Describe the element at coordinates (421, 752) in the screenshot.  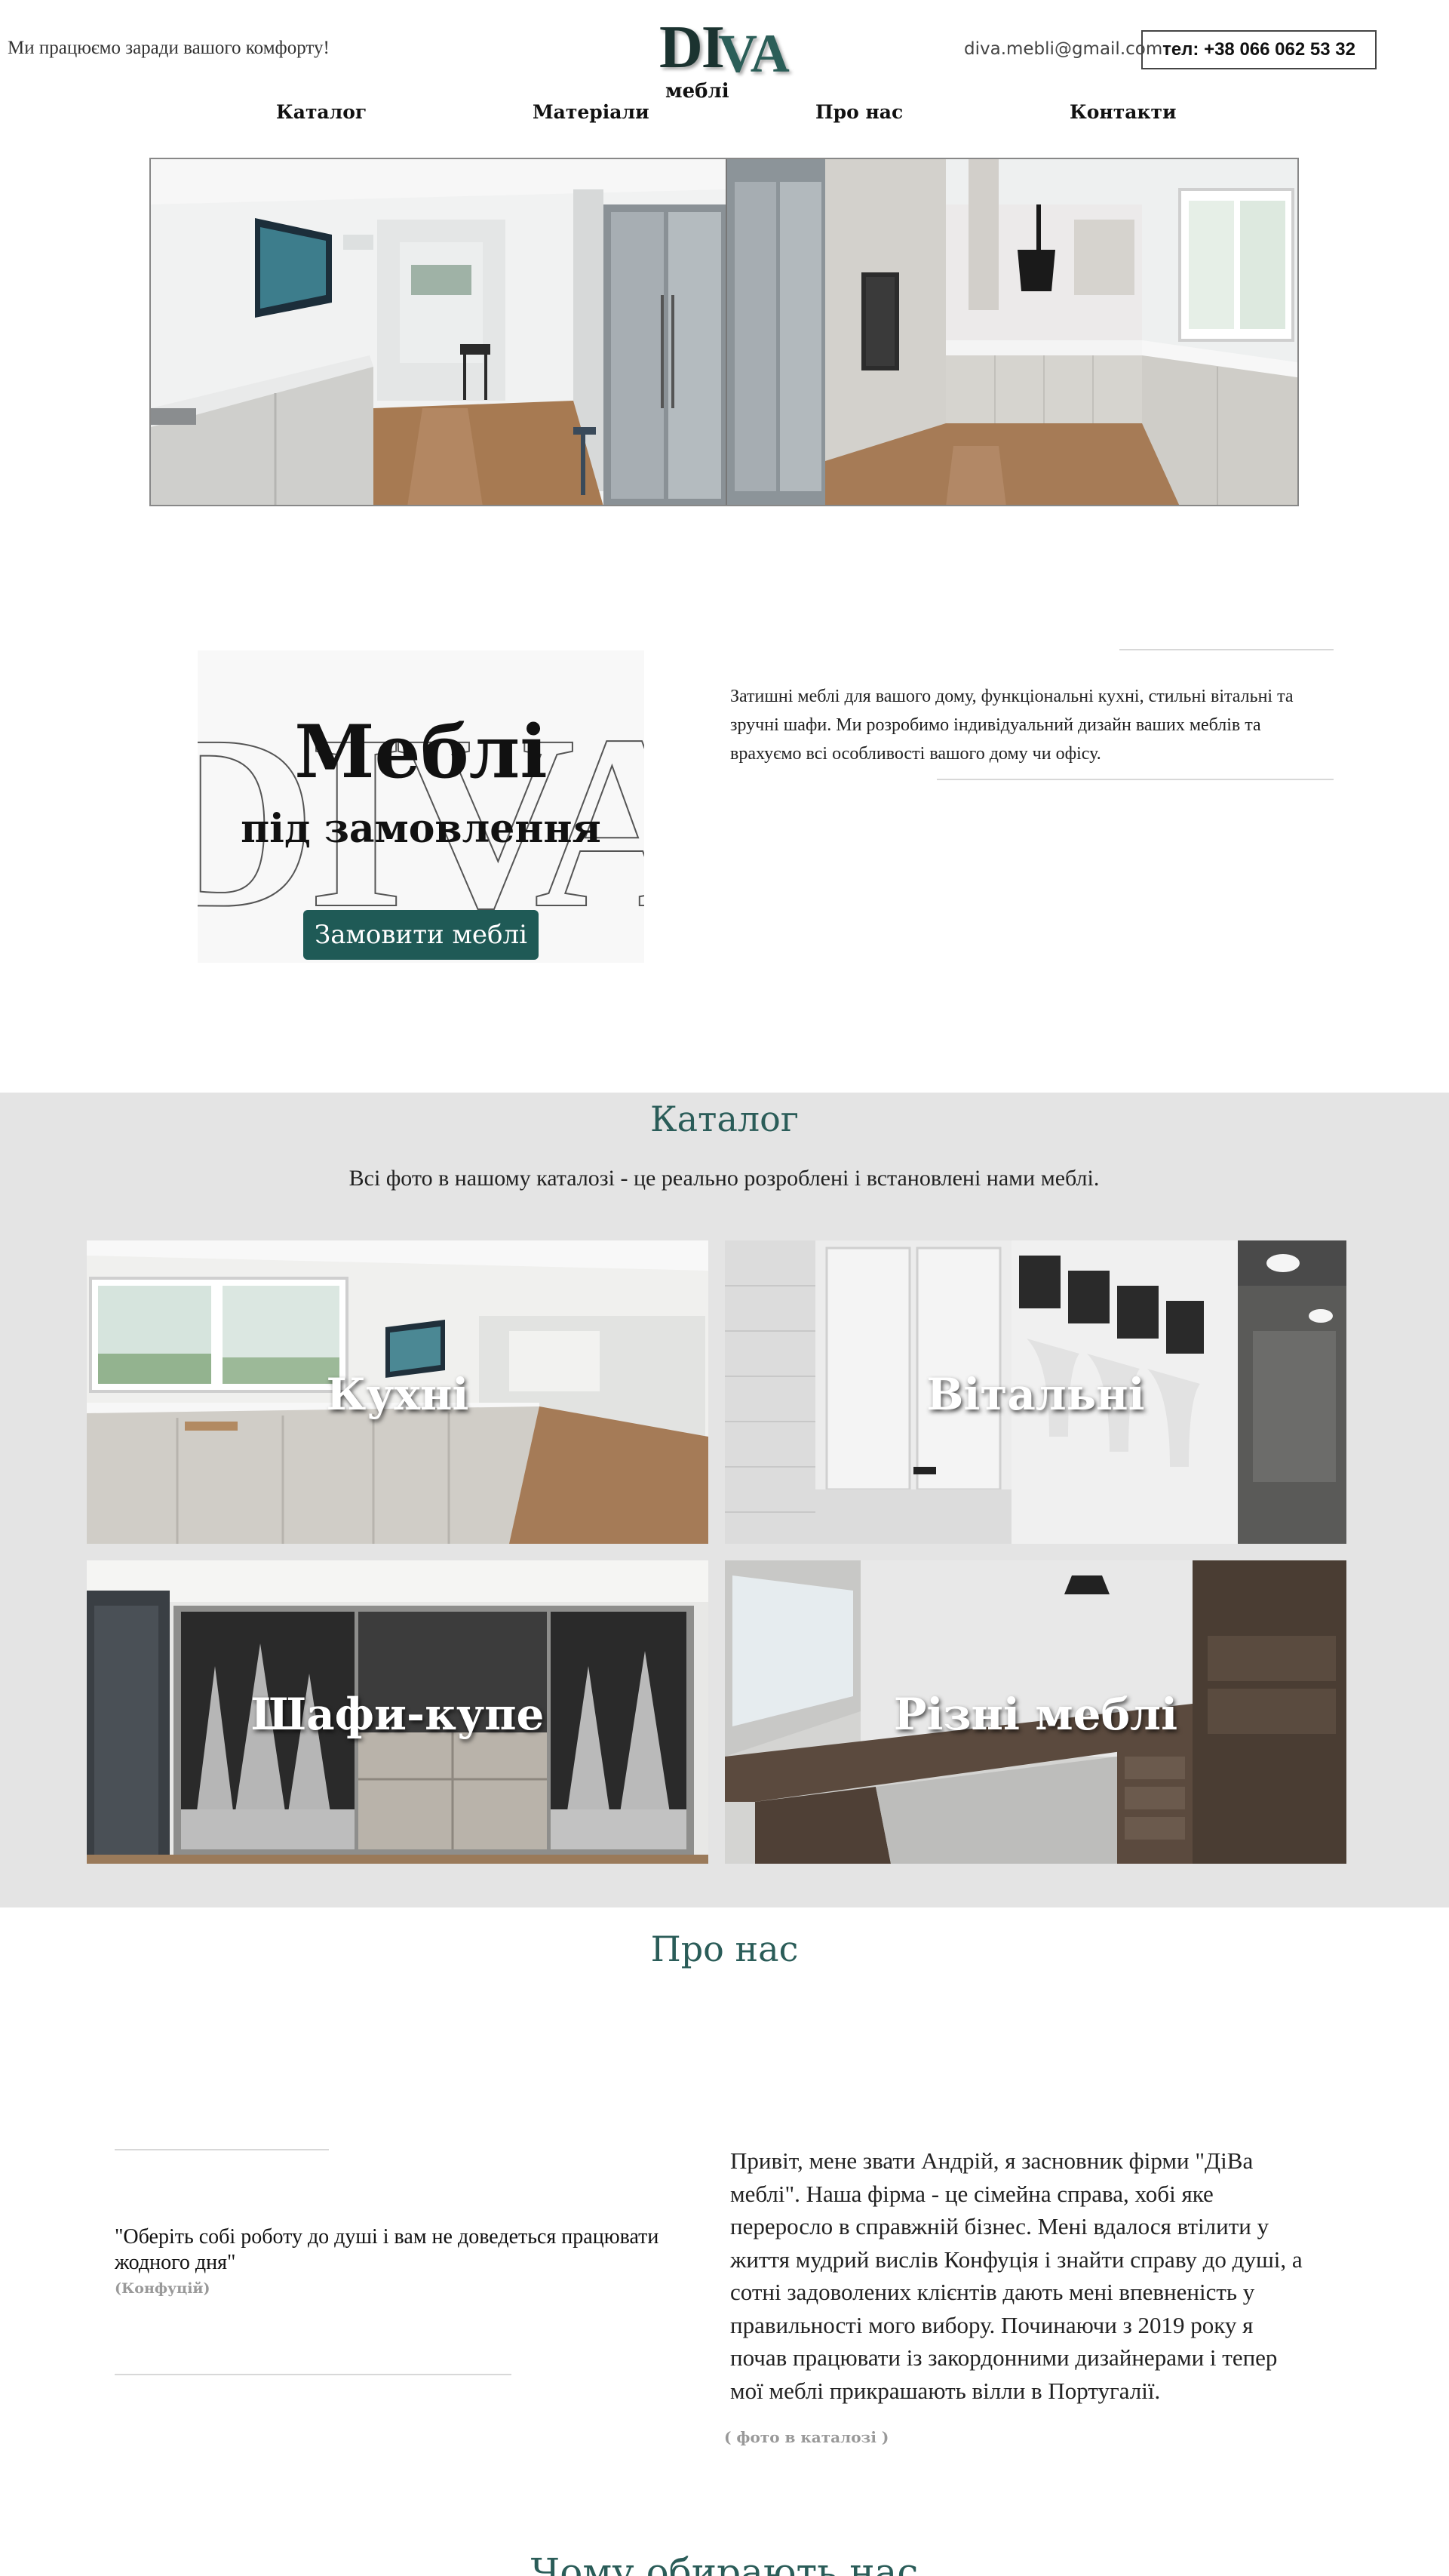
I see `promo-title: Меблі` at that location.